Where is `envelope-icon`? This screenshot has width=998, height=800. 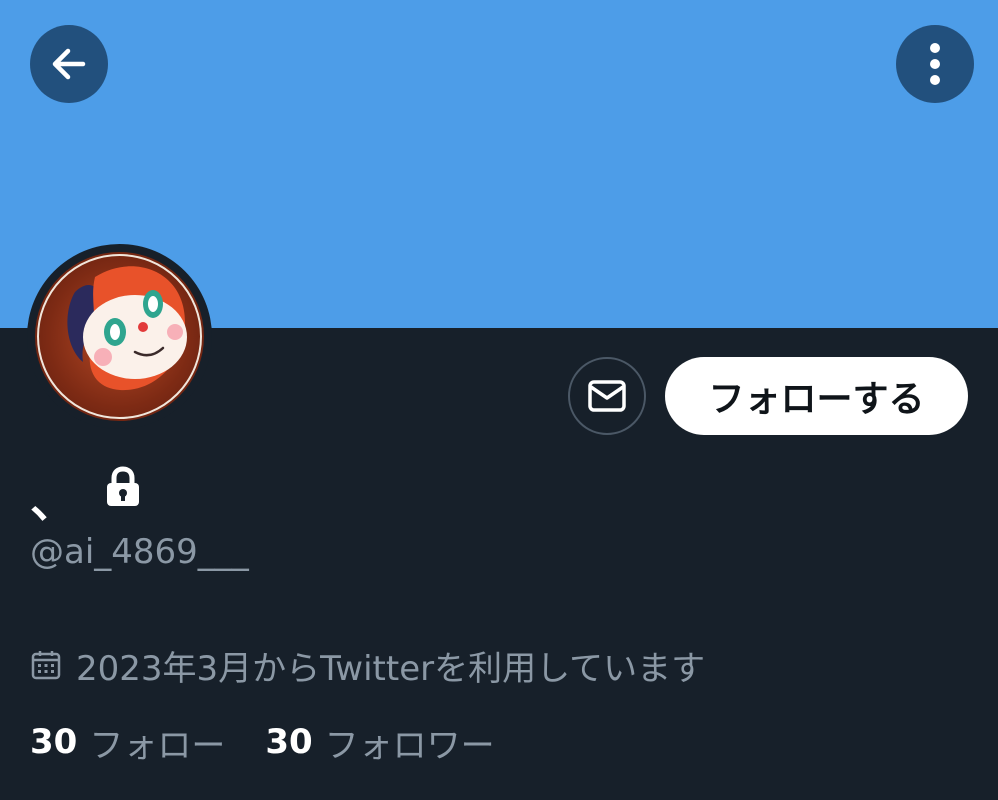 envelope-icon is located at coordinates (607, 396).